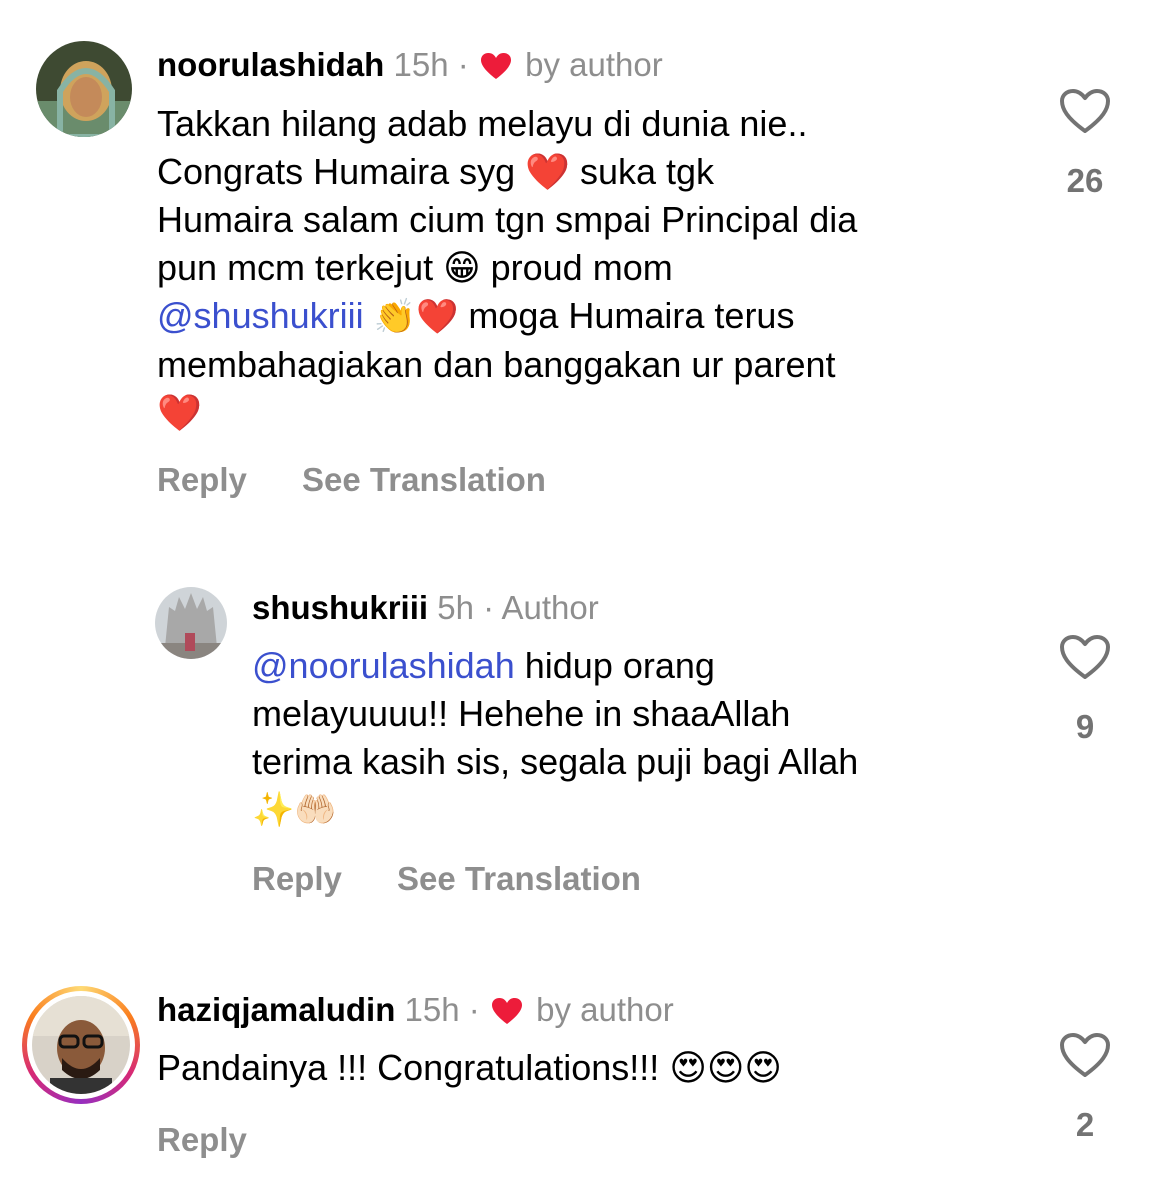 The height and width of the screenshot is (1198, 1169). I want to click on like-count: 2, so click(1085, 1124).